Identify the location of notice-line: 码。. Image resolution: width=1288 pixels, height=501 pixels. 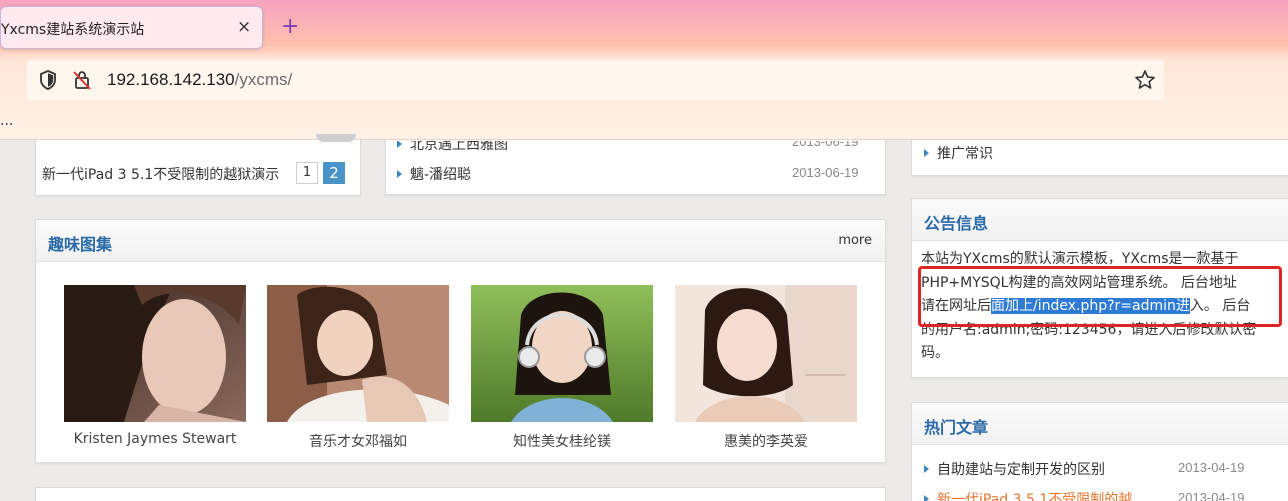
(935, 353).